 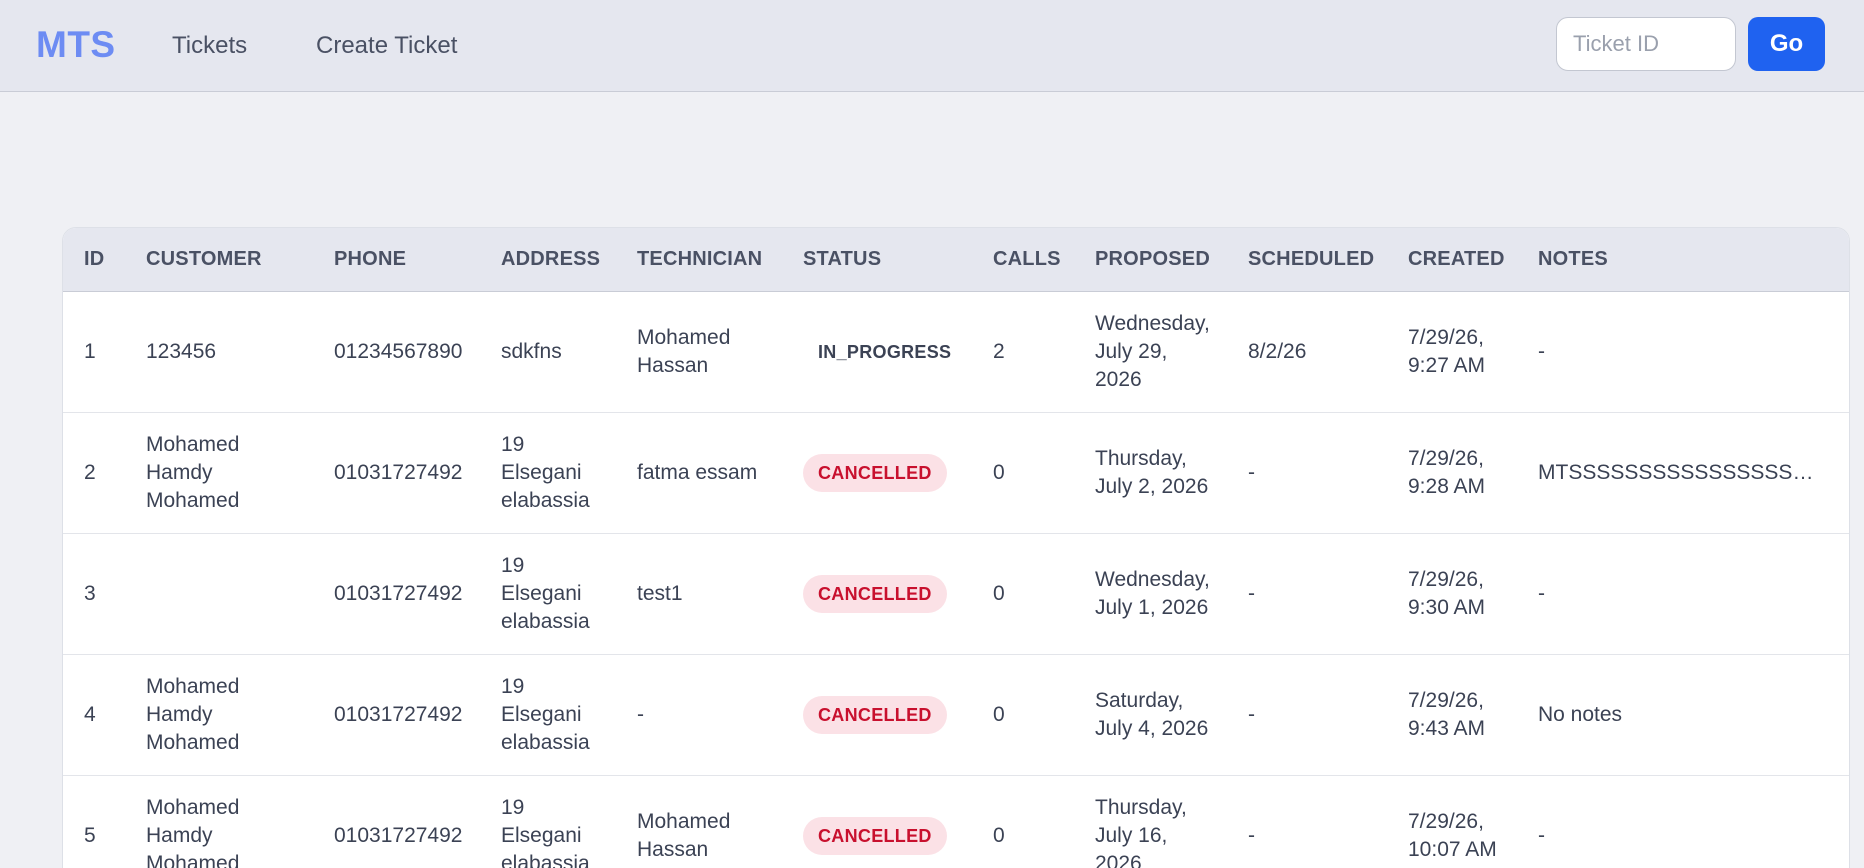 I want to click on cell-phone: 01234567890, so click(x=398, y=351).